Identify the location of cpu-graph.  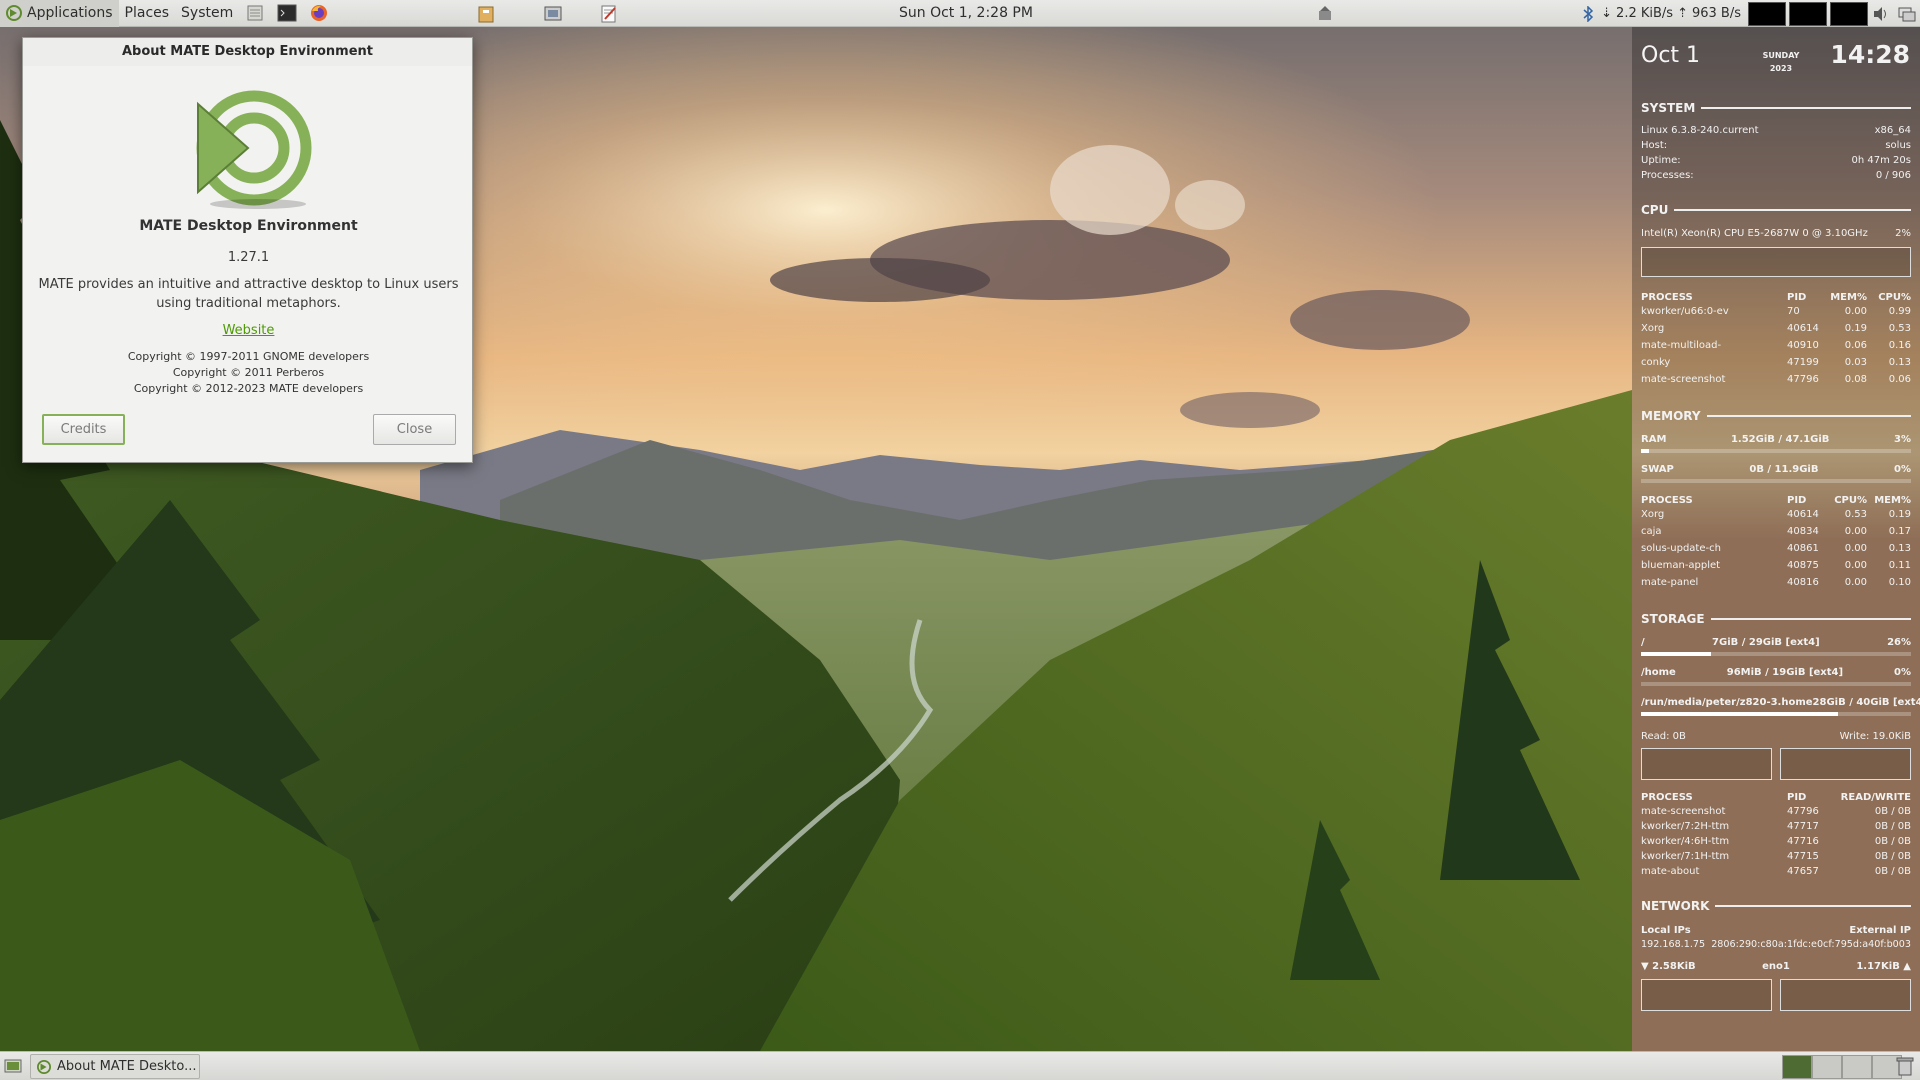
(1776, 262).